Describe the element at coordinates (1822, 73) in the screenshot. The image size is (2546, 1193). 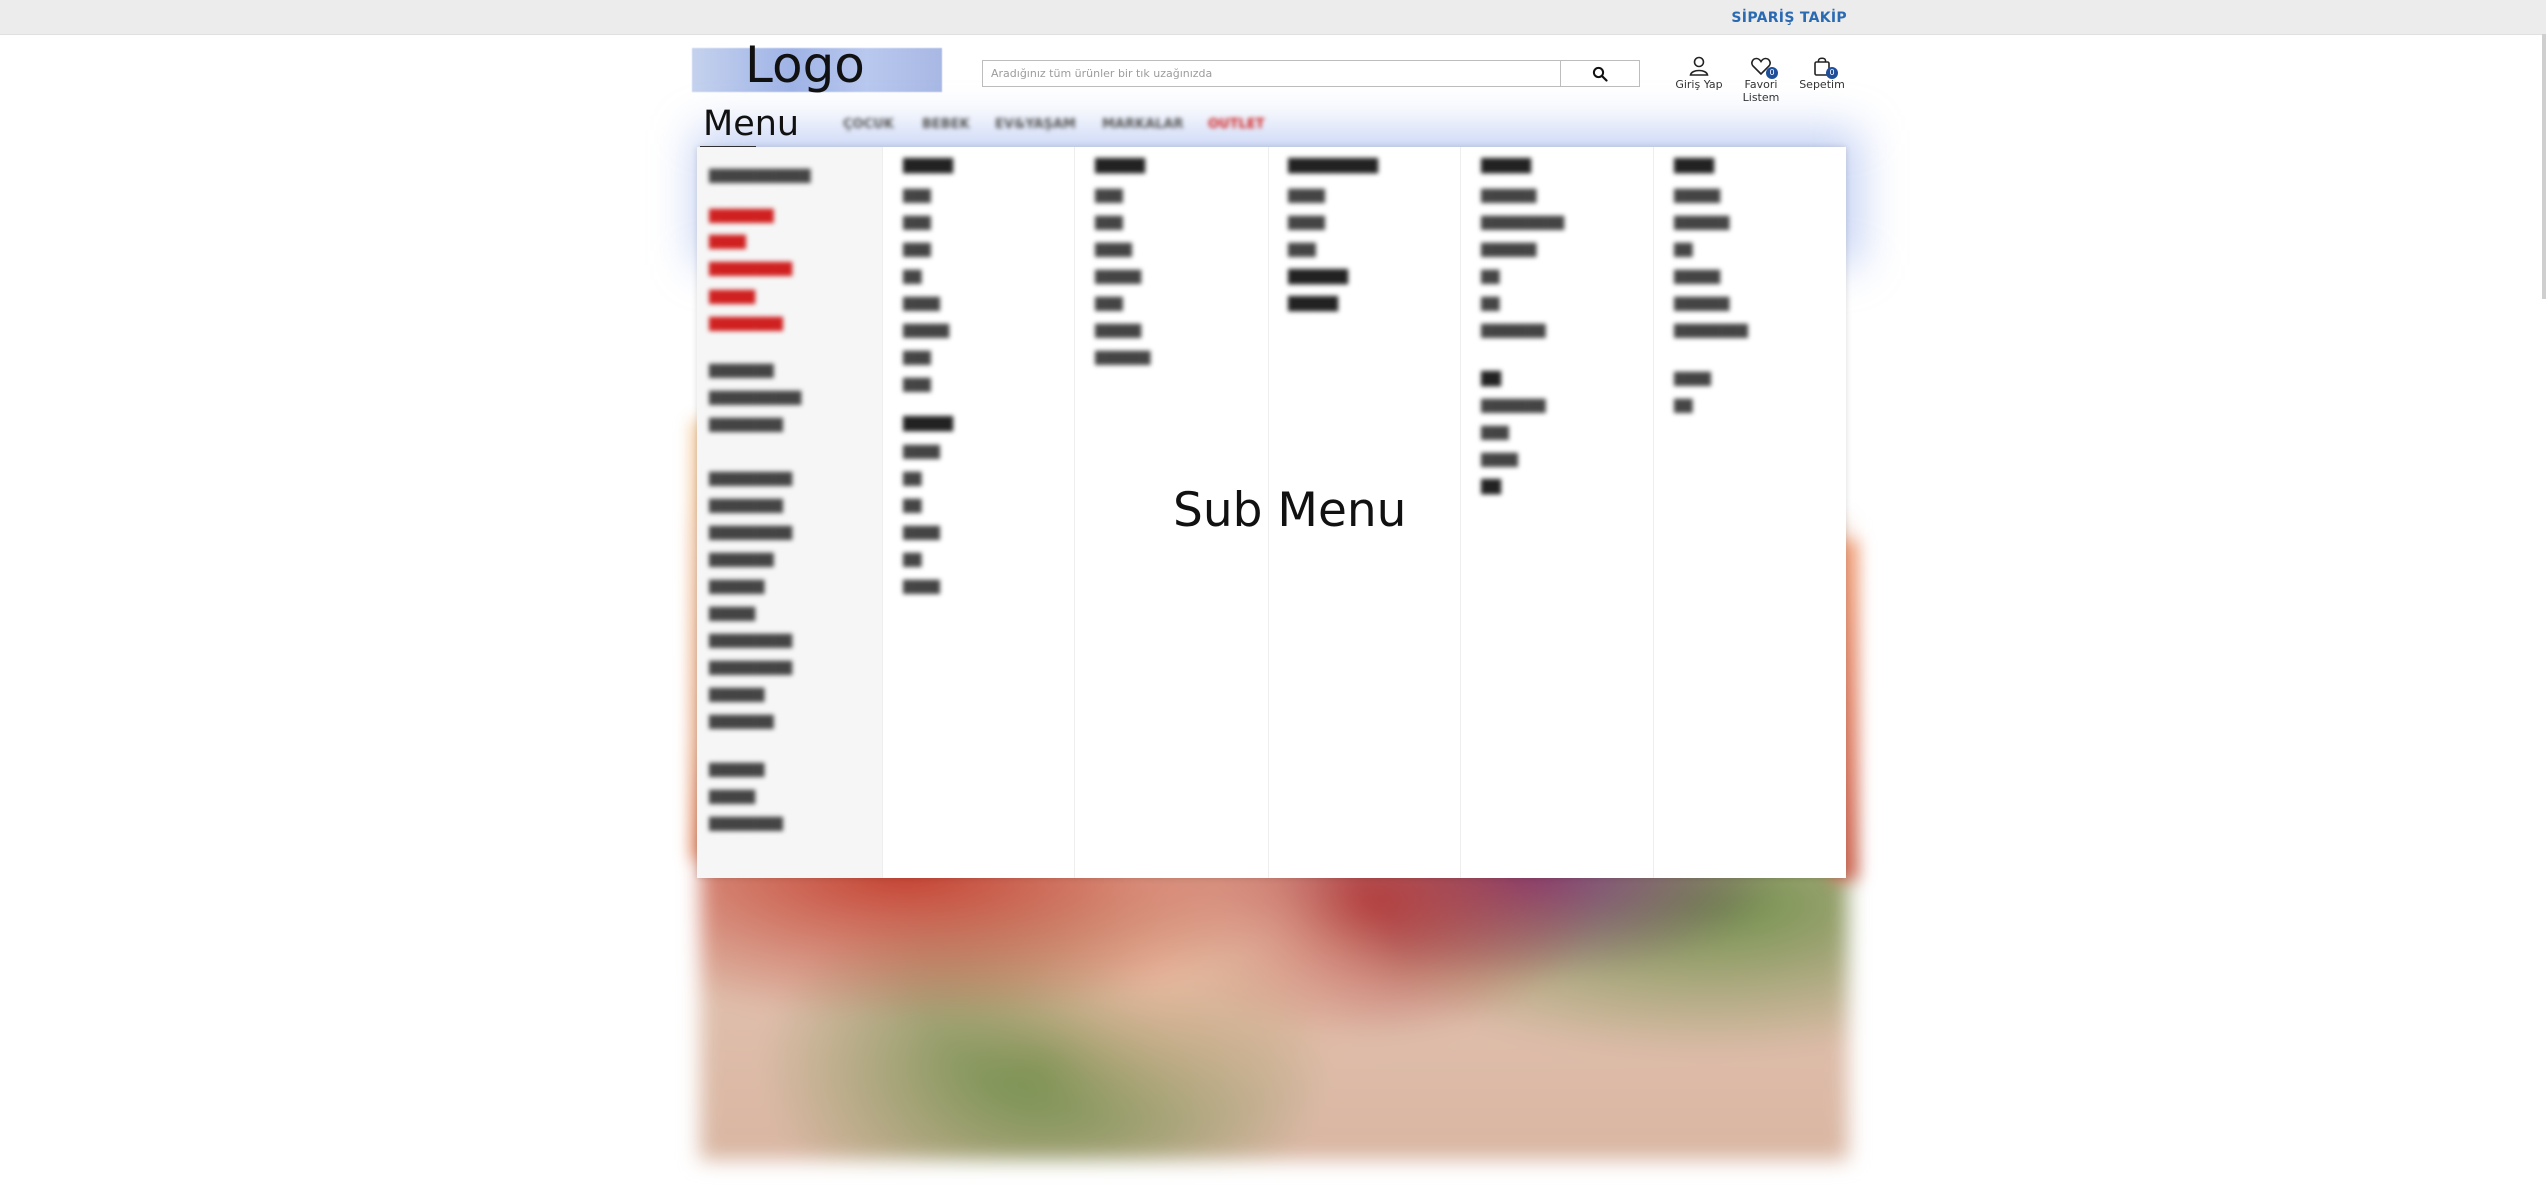
I see `cart-button: 0 Sepetim` at that location.